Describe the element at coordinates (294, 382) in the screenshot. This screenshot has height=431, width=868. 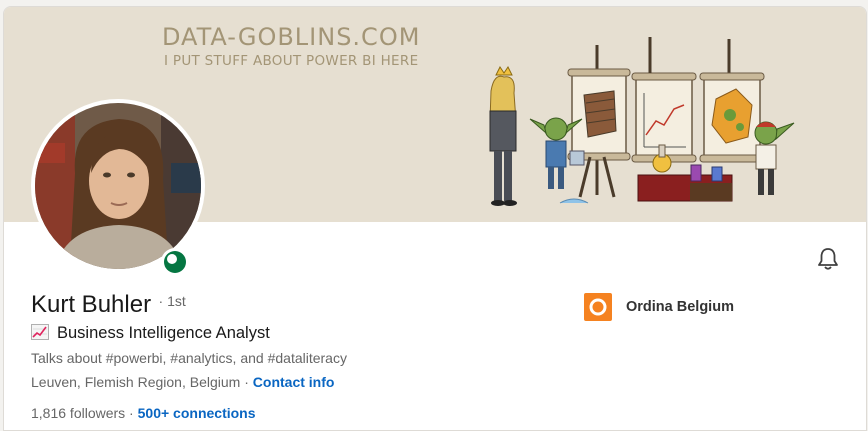
I see `contact-info-link: Contact info` at that location.